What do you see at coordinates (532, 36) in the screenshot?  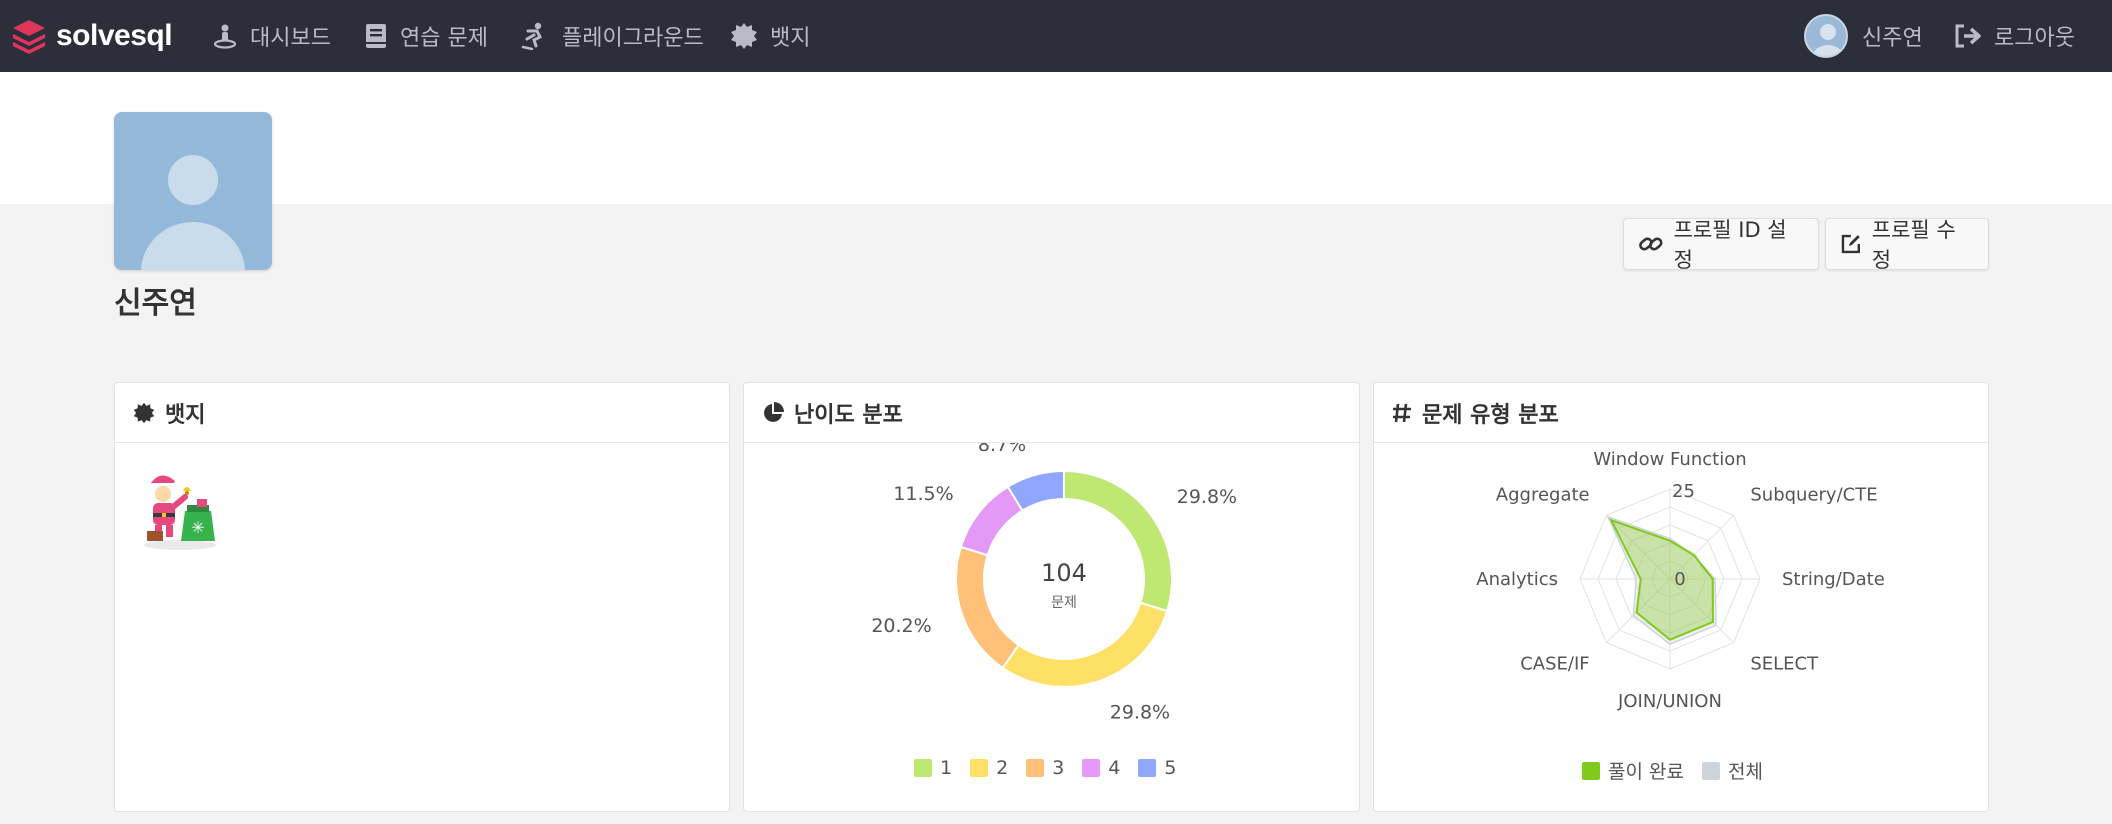 I see `skate-icon` at bounding box center [532, 36].